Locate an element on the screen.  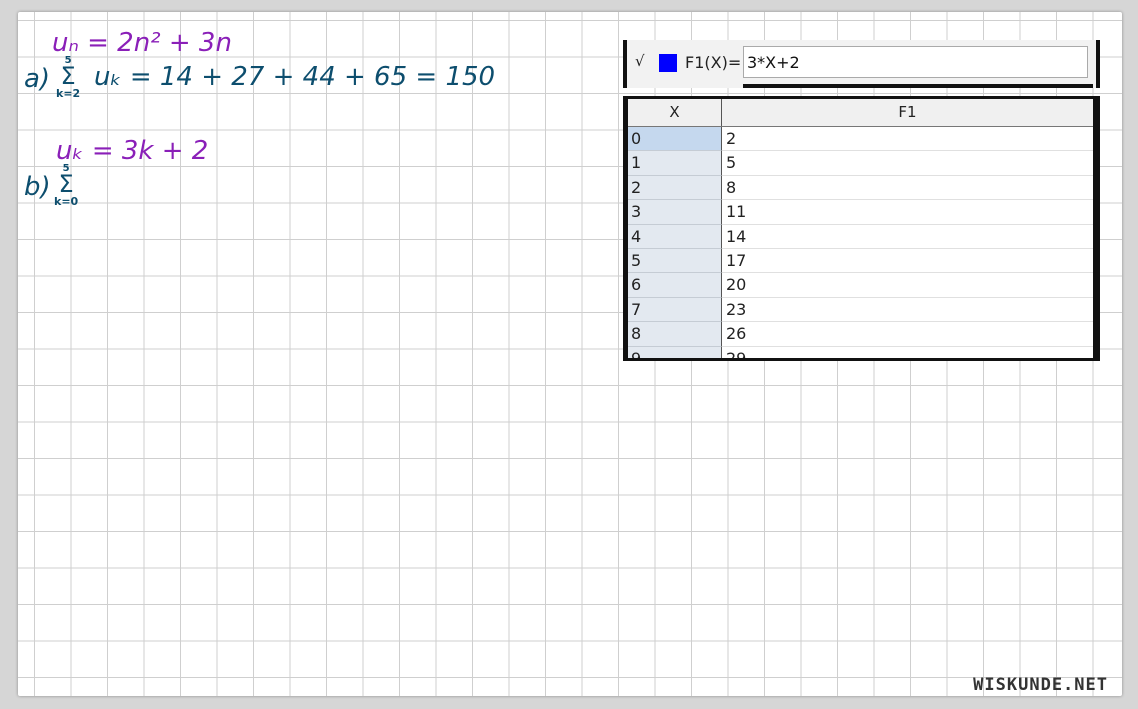
header-f1: F1 is located at coordinates (907, 112).